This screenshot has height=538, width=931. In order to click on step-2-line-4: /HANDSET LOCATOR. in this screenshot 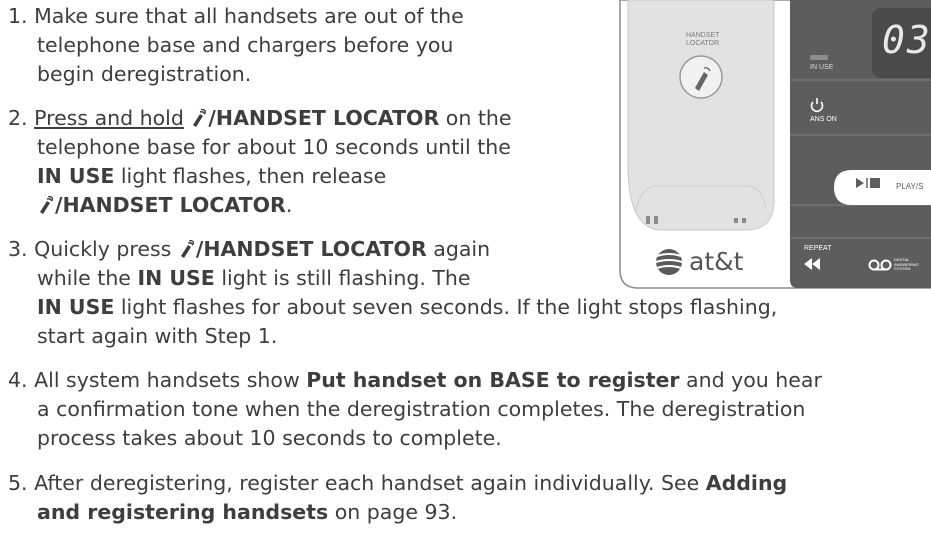, I will do `click(164, 205)`.